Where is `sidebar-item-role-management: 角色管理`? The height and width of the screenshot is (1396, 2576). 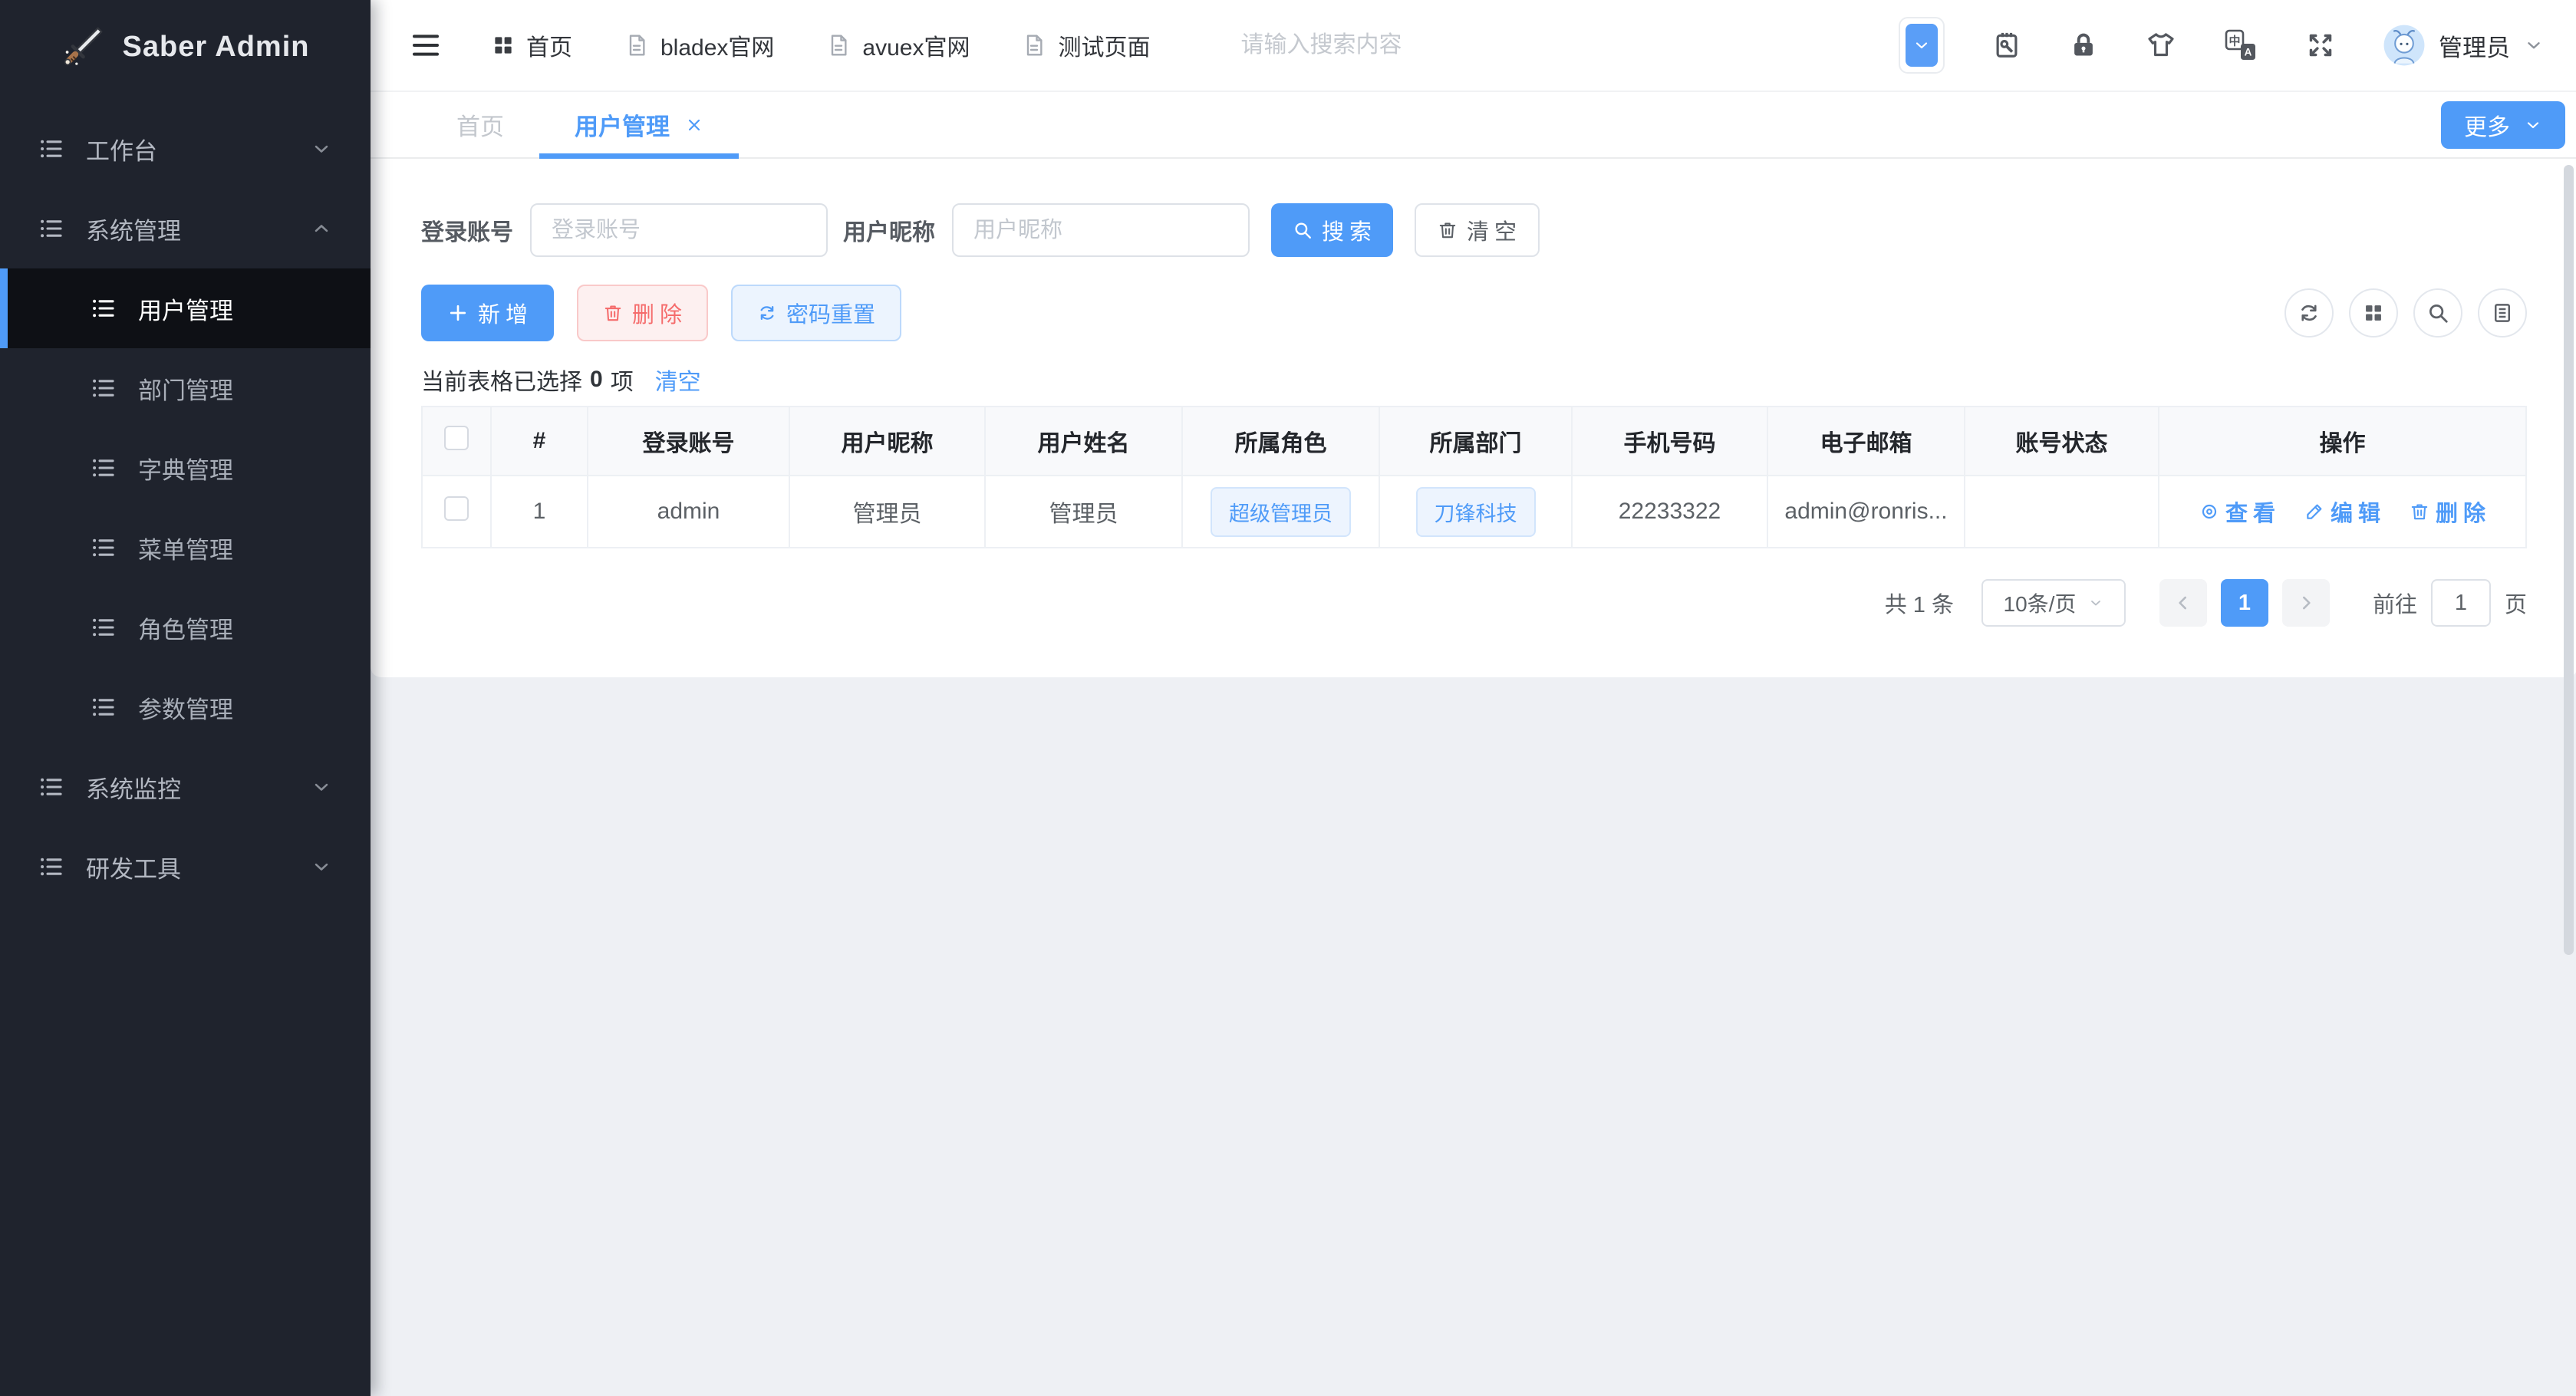 sidebar-item-role-management: 角色管理 is located at coordinates (185, 627).